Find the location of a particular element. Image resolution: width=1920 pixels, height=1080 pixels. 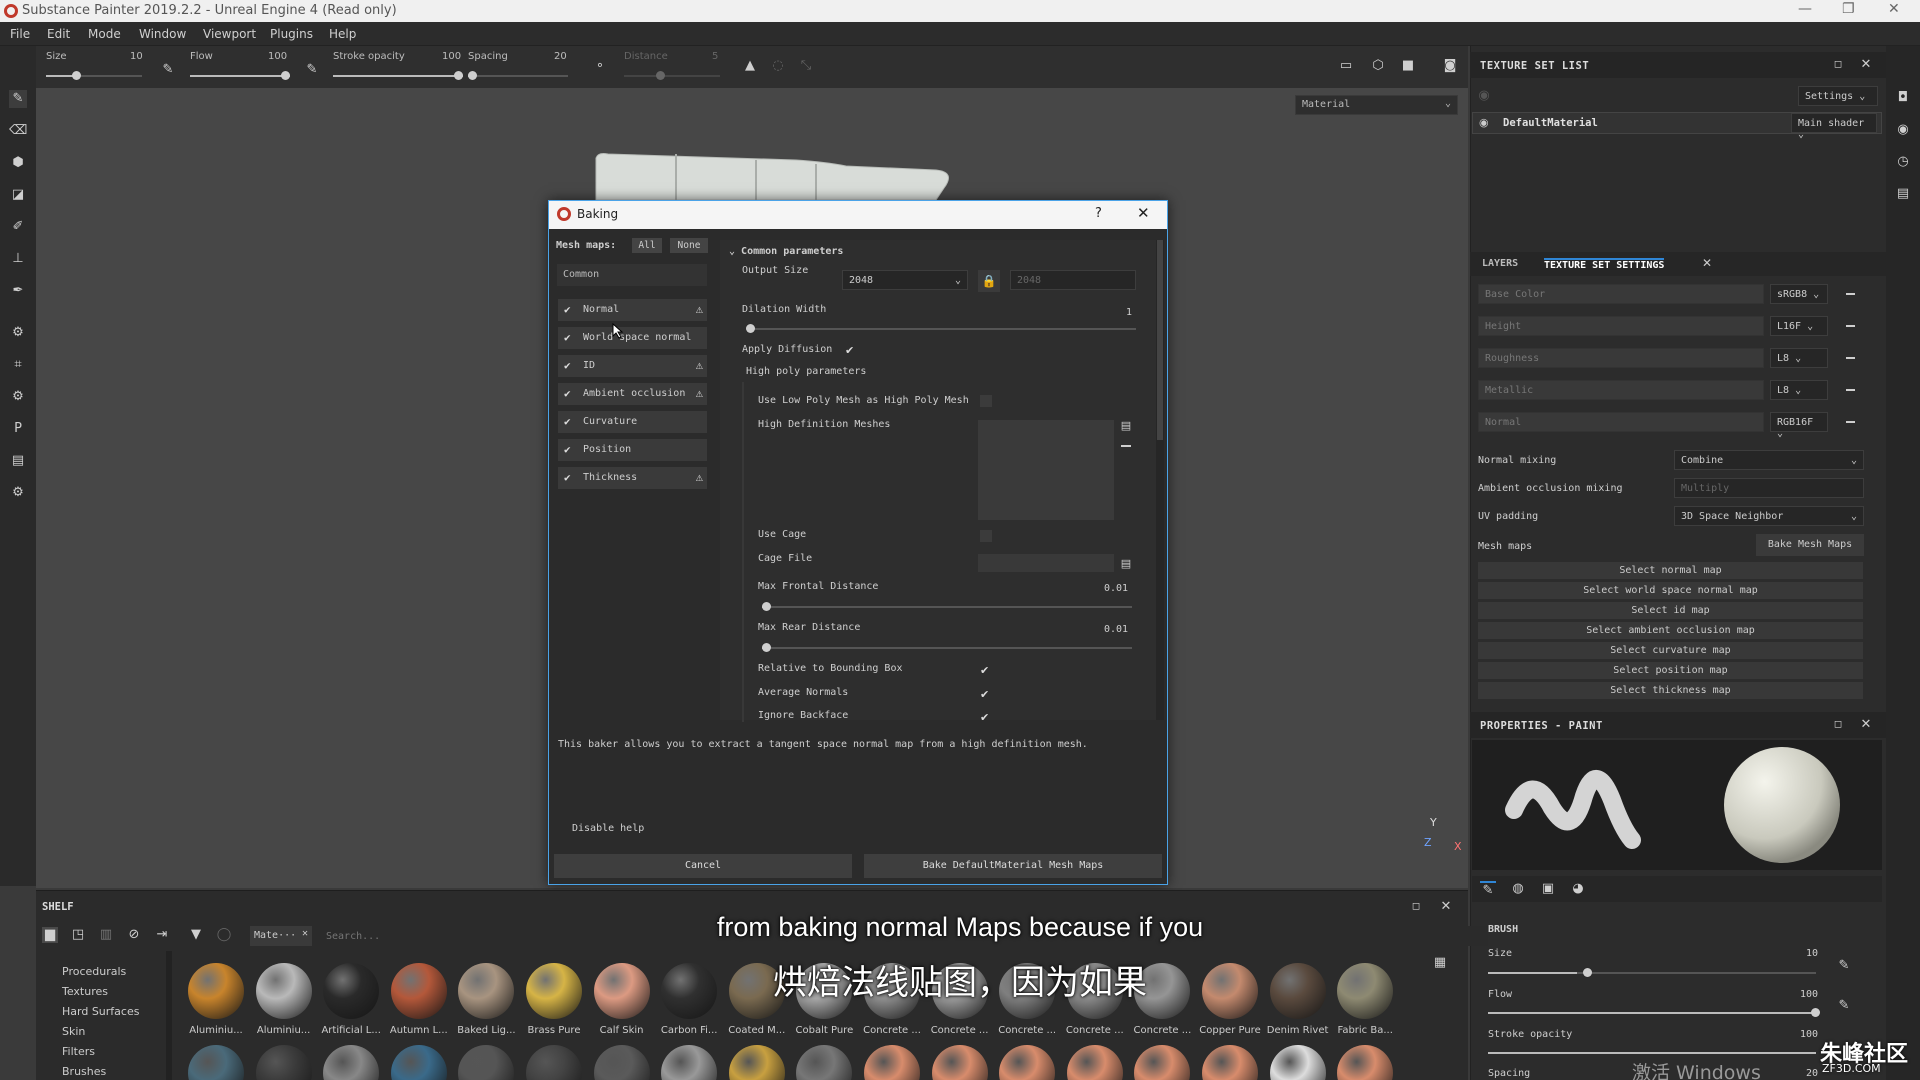

channel-base-color-format: sRGB8 ⌄ is located at coordinates (1799, 294).